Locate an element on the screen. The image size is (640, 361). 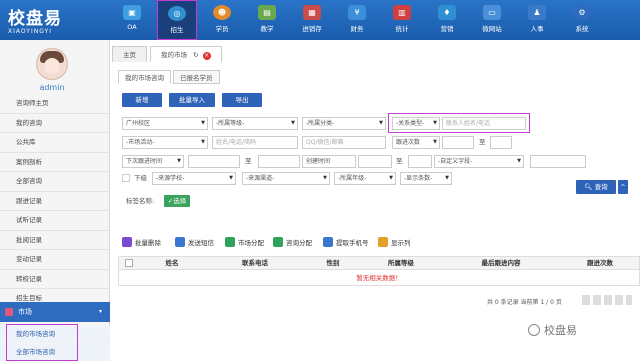
toolbar-extract-phone: 提取手机号 is located at coordinates (346, 242).